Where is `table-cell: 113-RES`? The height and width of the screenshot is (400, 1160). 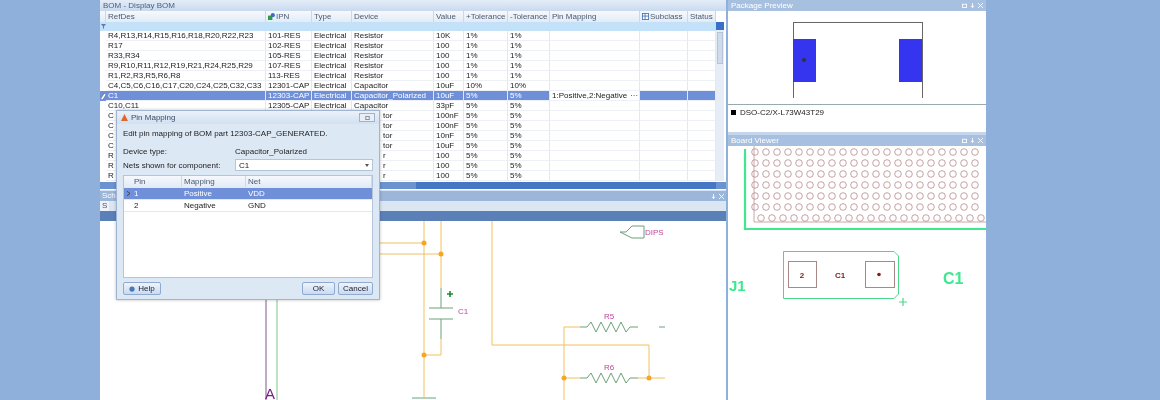
table-cell: 113-RES is located at coordinates (284, 75).